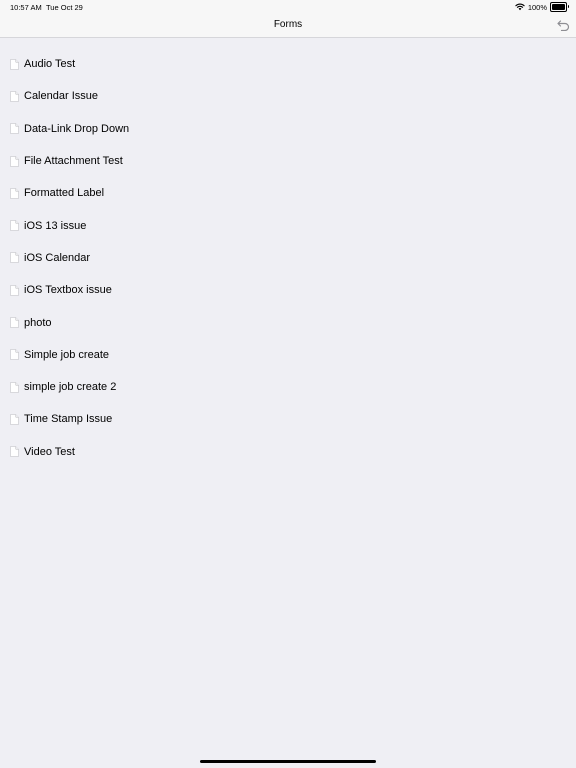 Image resolution: width=576 pixels, height=768 pixels. What do you see at coordinates (70, 387) in the screenshot?
I see `form-item-label: simple job create 2` at bounding box center [70, 387].